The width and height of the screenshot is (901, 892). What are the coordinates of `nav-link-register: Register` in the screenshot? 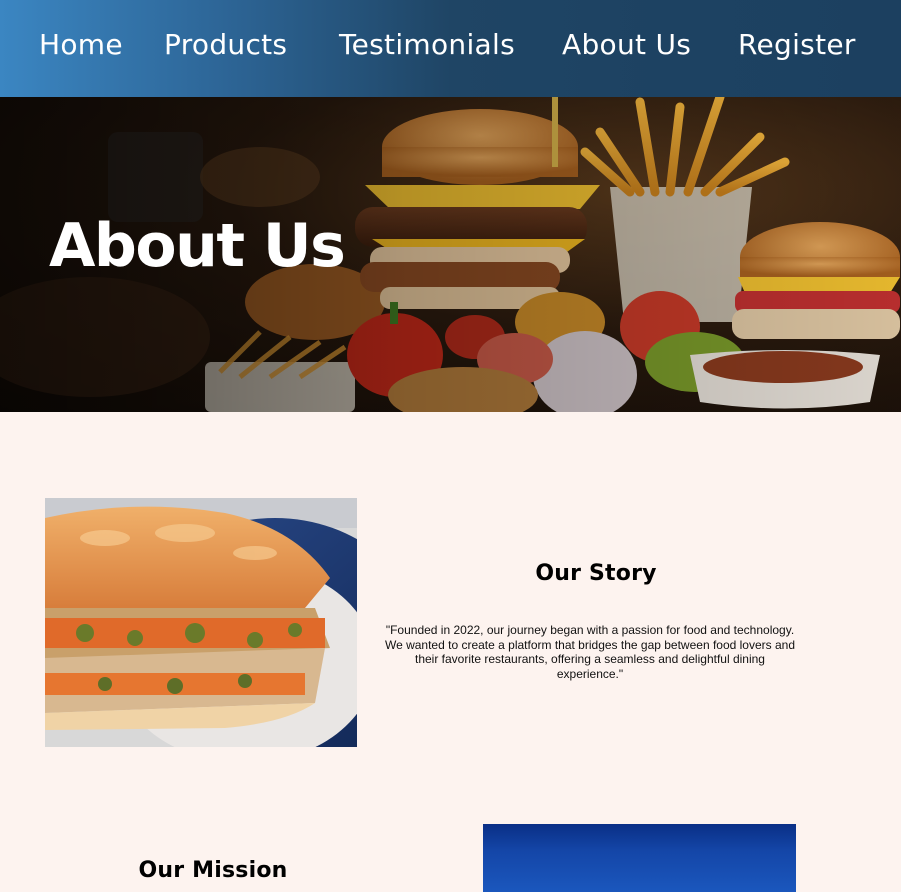 It's located at (797, 44).